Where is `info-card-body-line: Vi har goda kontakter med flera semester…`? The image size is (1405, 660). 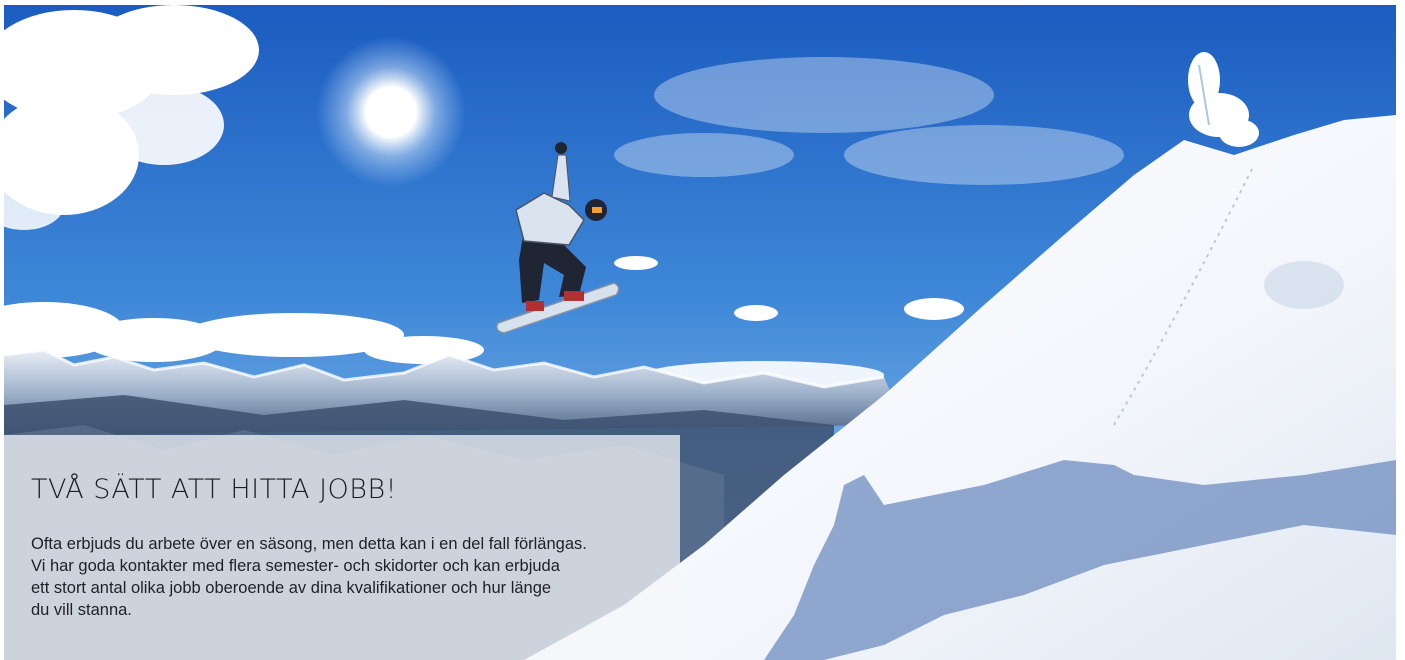
info-card-body-line: Vi har goda kontakter med flera semester… is located at coordinates (295, 566).